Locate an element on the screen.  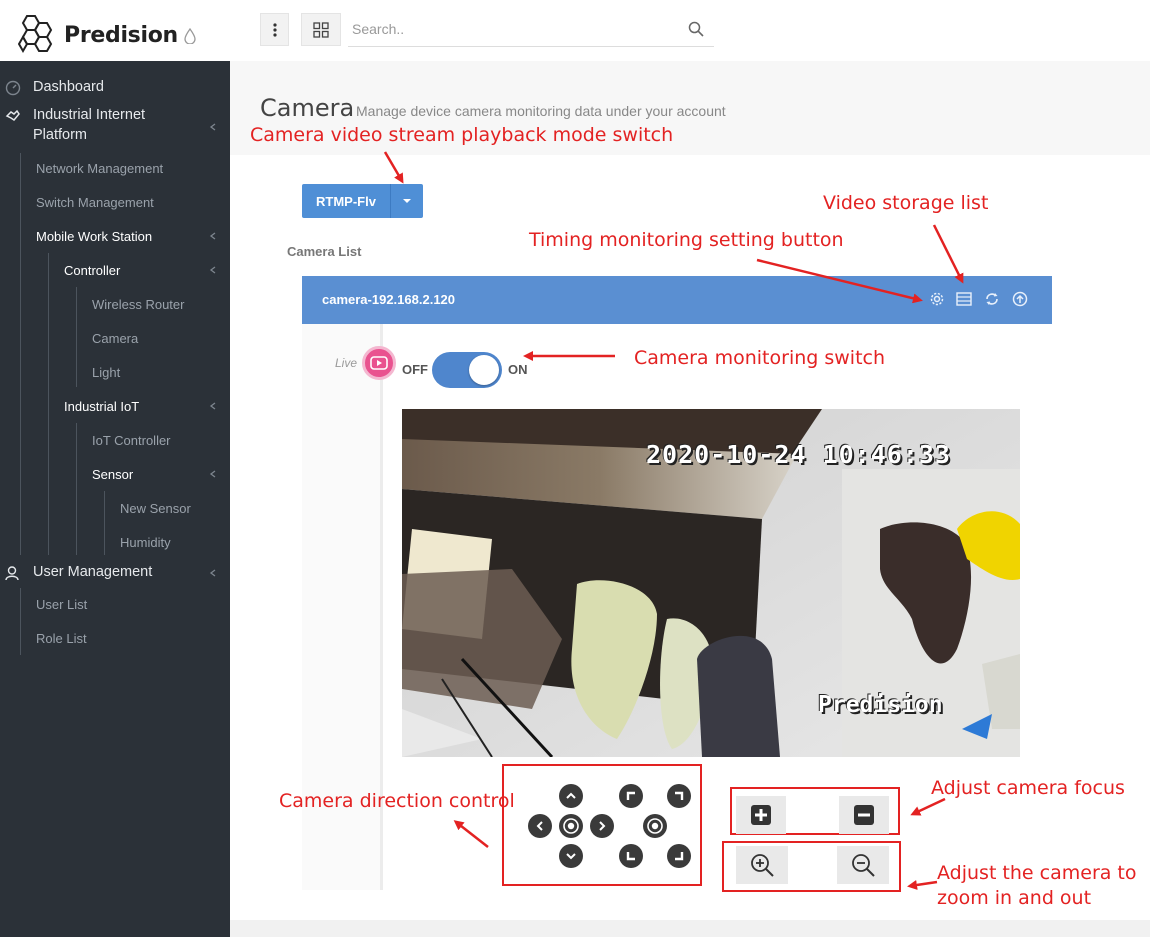
pan-top-right-button is located at coordinates (679, 796).